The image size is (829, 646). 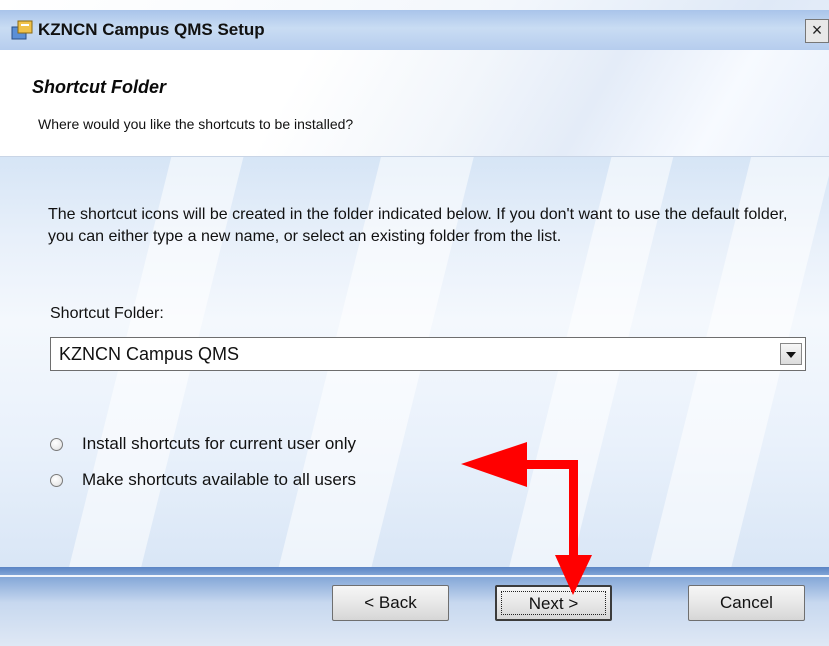 I want to click on installer-icon, so click(x=22, y=30).